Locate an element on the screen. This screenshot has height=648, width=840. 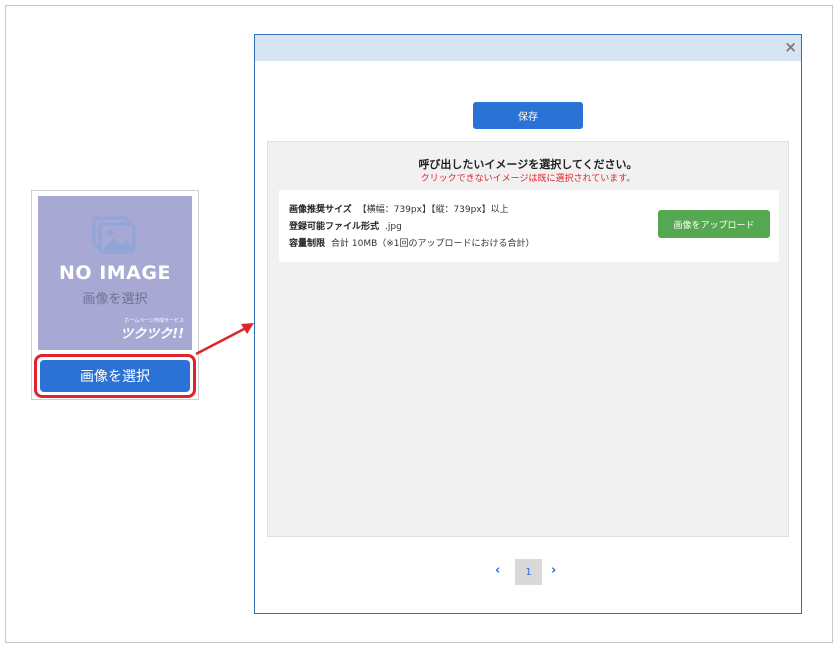
format-label: 登録可能ファイル形式 is located at coordinates (334, 227).